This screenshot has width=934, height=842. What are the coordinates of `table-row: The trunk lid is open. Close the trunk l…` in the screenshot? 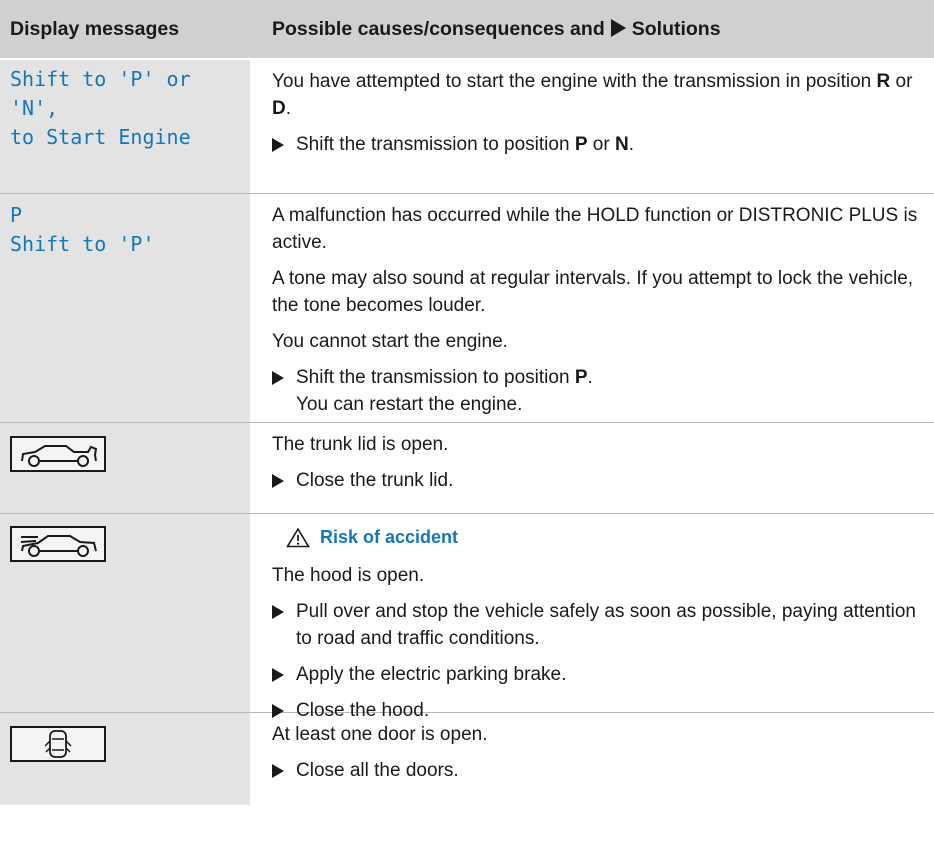 It's located at (467, 468).